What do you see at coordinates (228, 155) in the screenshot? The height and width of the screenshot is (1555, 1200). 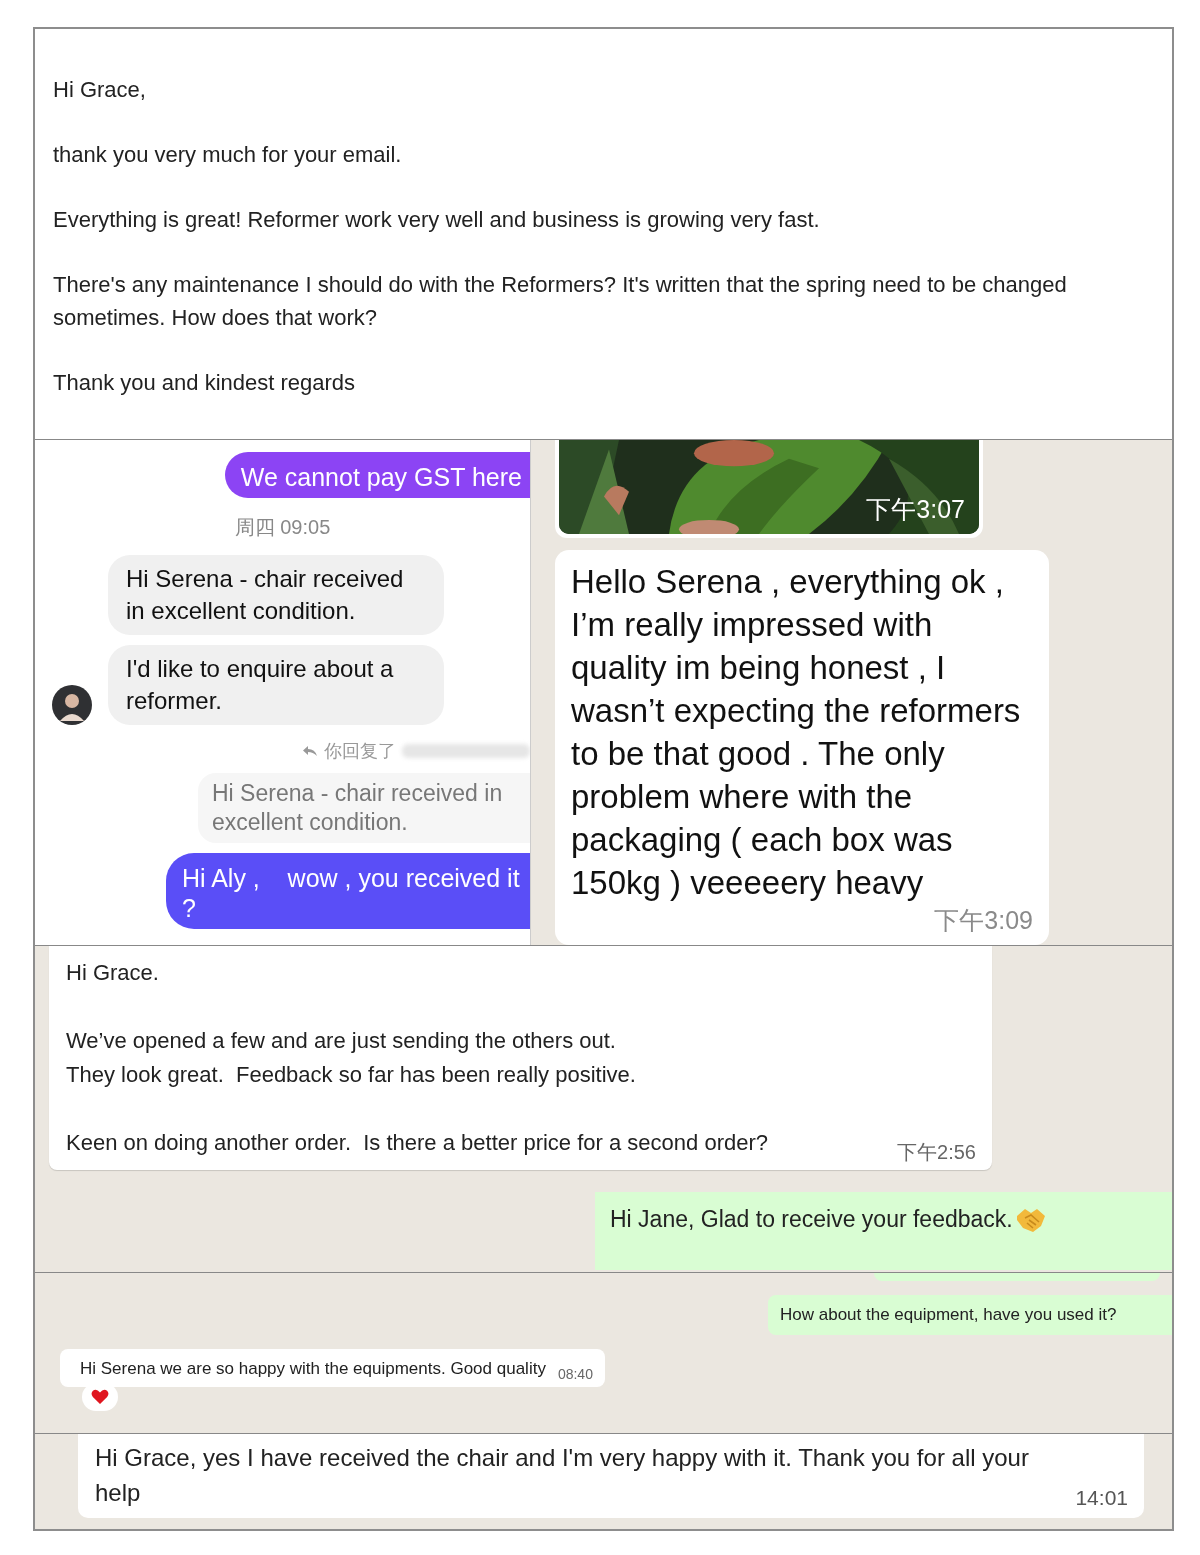 I see `email-paragraph: thank you very much for your email.` at bounding box center [228, 155].